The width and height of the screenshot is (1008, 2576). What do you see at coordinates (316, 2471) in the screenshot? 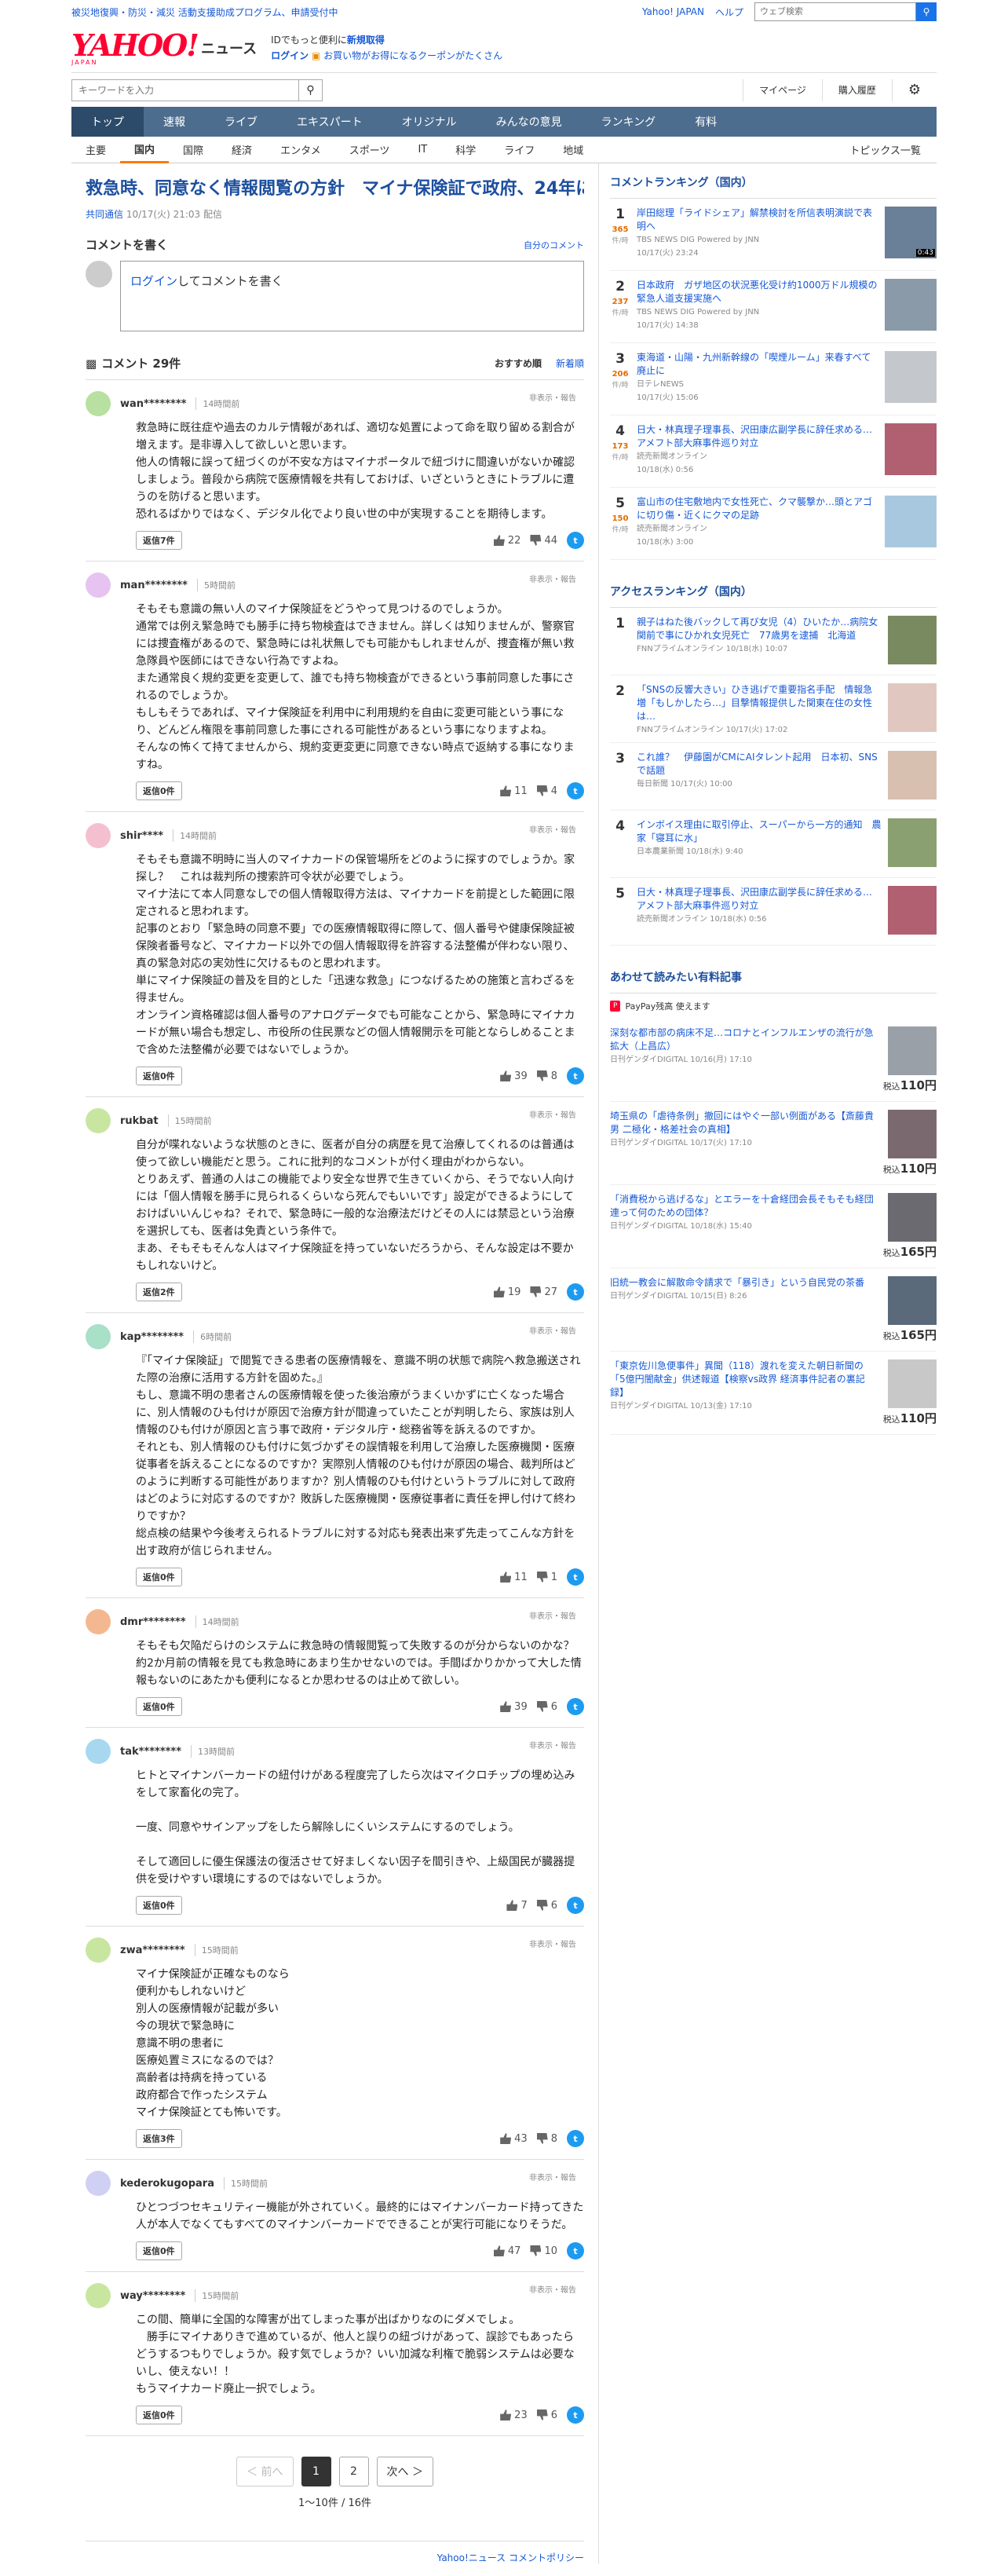
I see `page-1-button: 1` at bounding box center [316, 2471].